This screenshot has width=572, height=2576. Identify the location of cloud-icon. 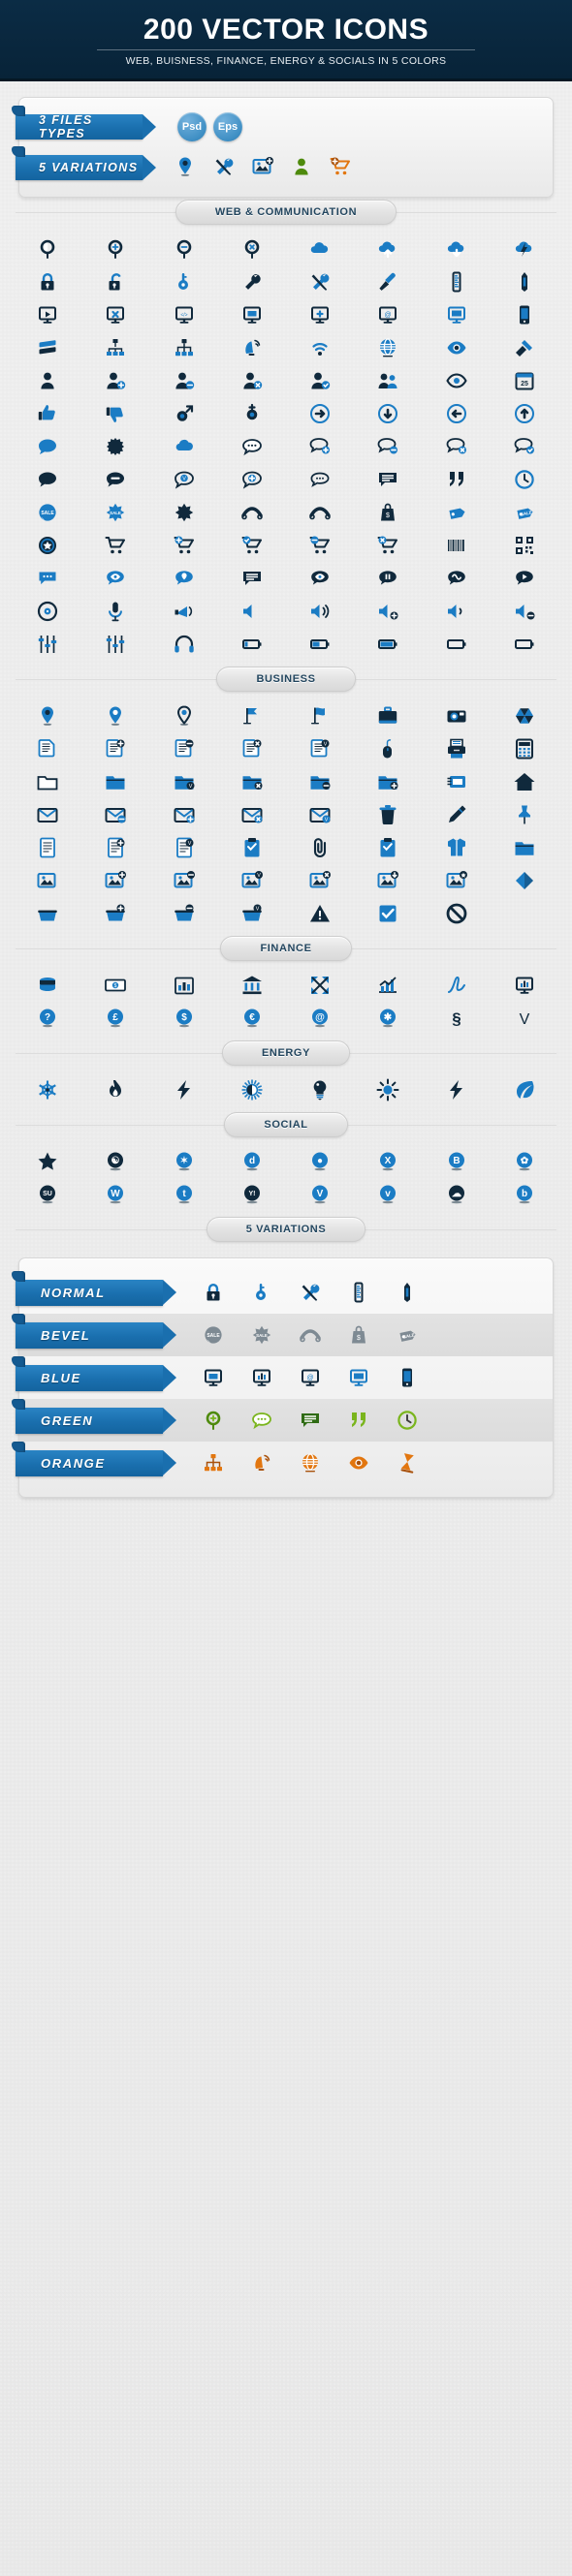
(320, 249).